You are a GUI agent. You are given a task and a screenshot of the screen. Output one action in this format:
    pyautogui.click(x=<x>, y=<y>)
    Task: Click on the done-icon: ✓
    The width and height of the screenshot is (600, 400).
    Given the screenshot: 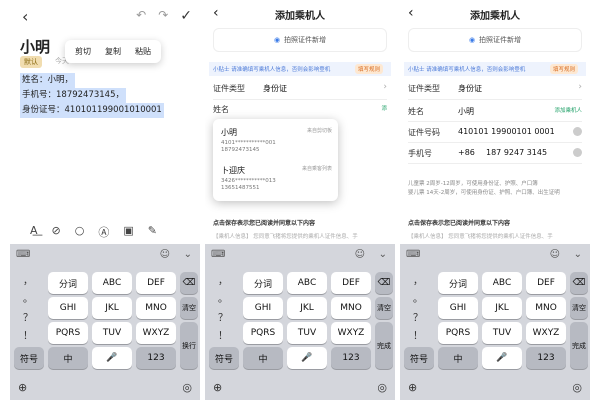 What is the action you would take?
    pyautogui.click(x=186, y=16)
    